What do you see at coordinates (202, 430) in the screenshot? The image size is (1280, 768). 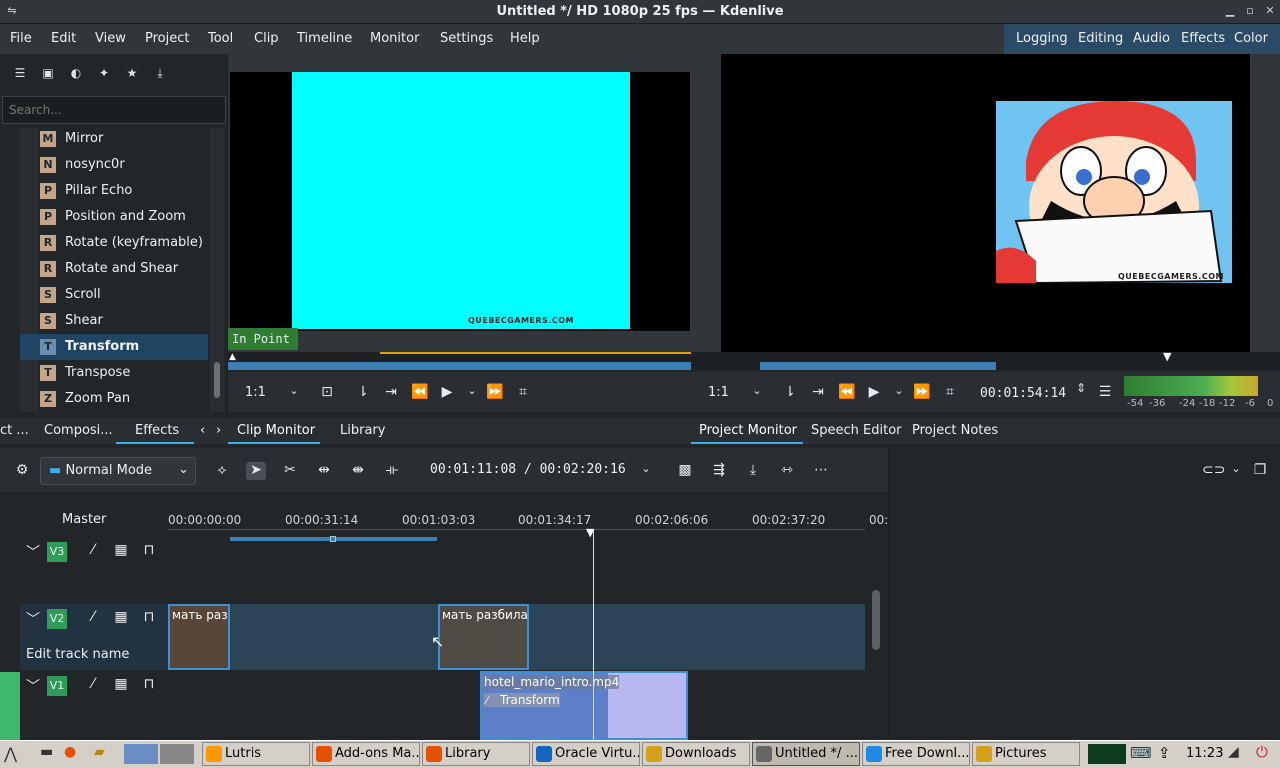 I see `tab-prev-icon: ‹` at bounding box center [202, 430].